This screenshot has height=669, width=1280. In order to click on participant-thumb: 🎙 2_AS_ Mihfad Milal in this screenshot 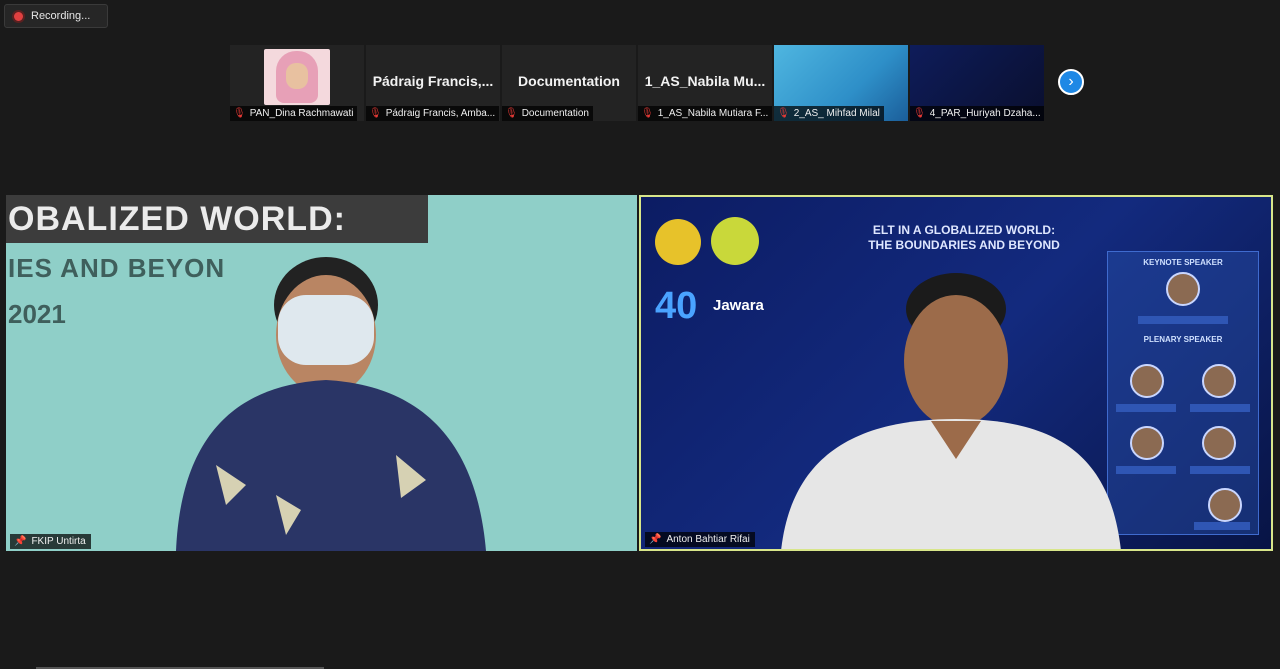, I will do `click(841, 83)`.